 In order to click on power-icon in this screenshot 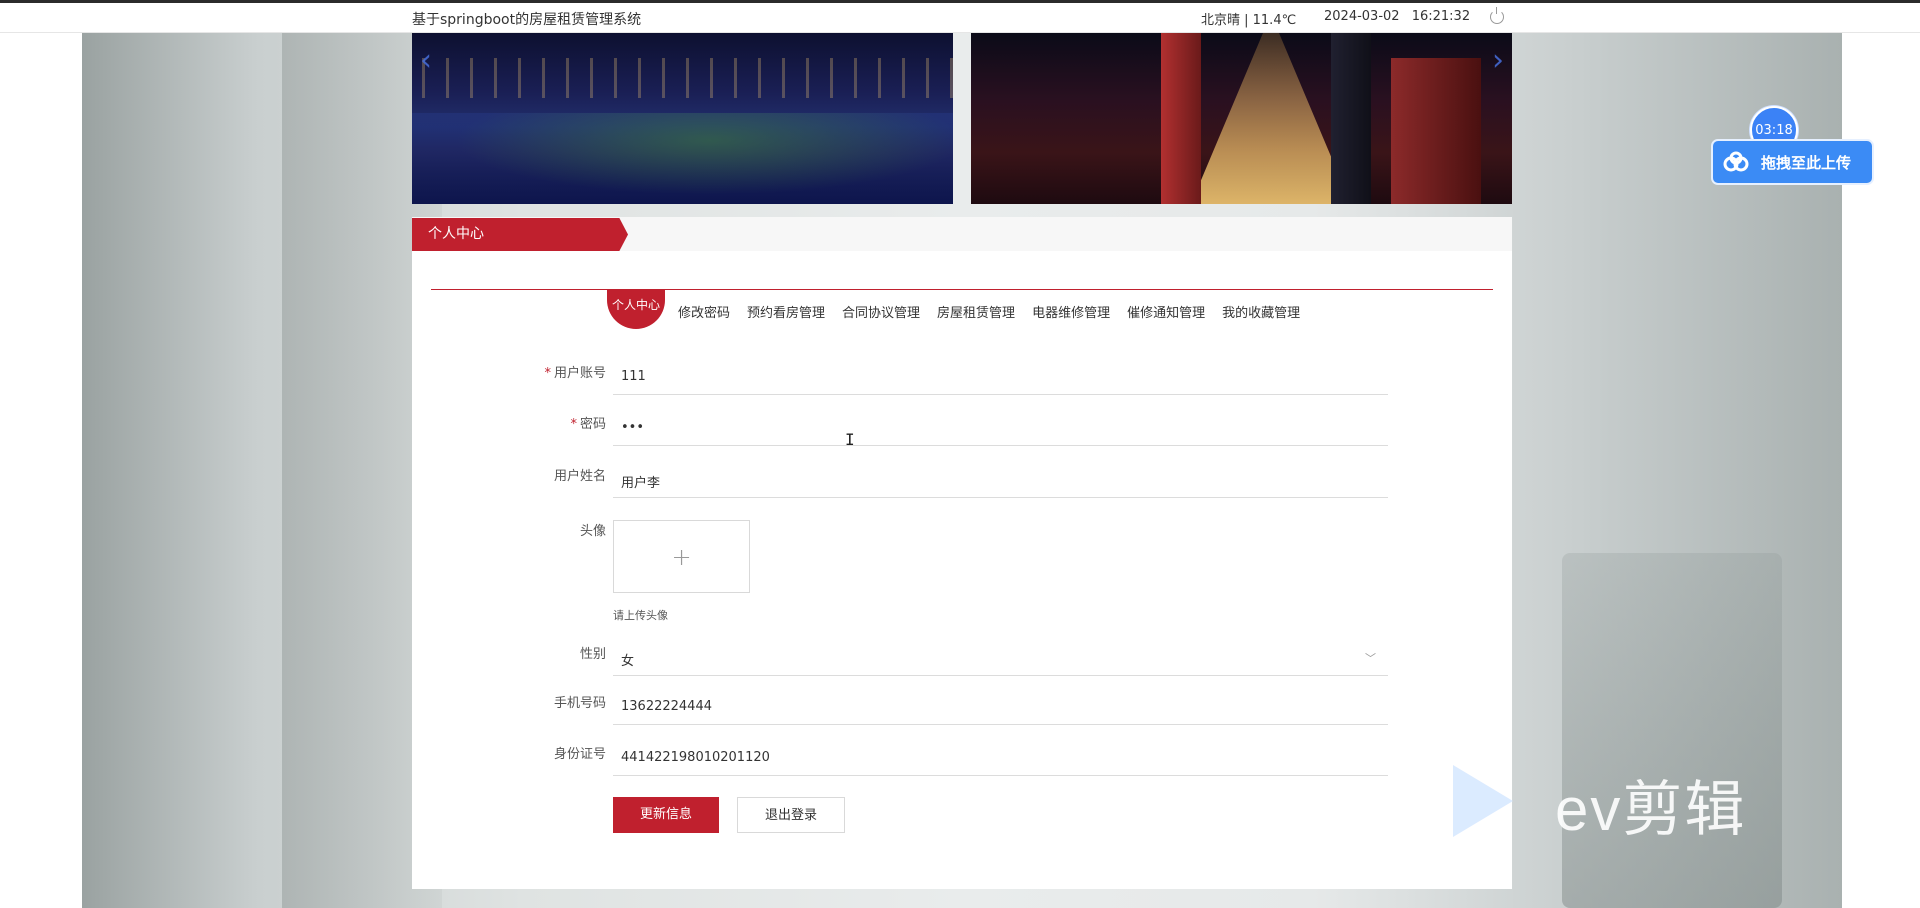, I will do `click(1497, 15)`.